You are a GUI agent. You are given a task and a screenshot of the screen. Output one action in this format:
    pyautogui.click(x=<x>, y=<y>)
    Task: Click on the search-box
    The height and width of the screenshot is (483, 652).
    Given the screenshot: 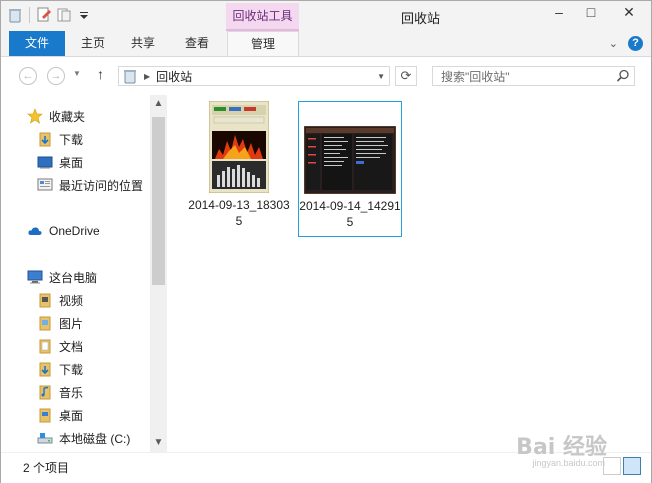 What is the action you would take?
    pyautogui.click(x=533, y=76)
    